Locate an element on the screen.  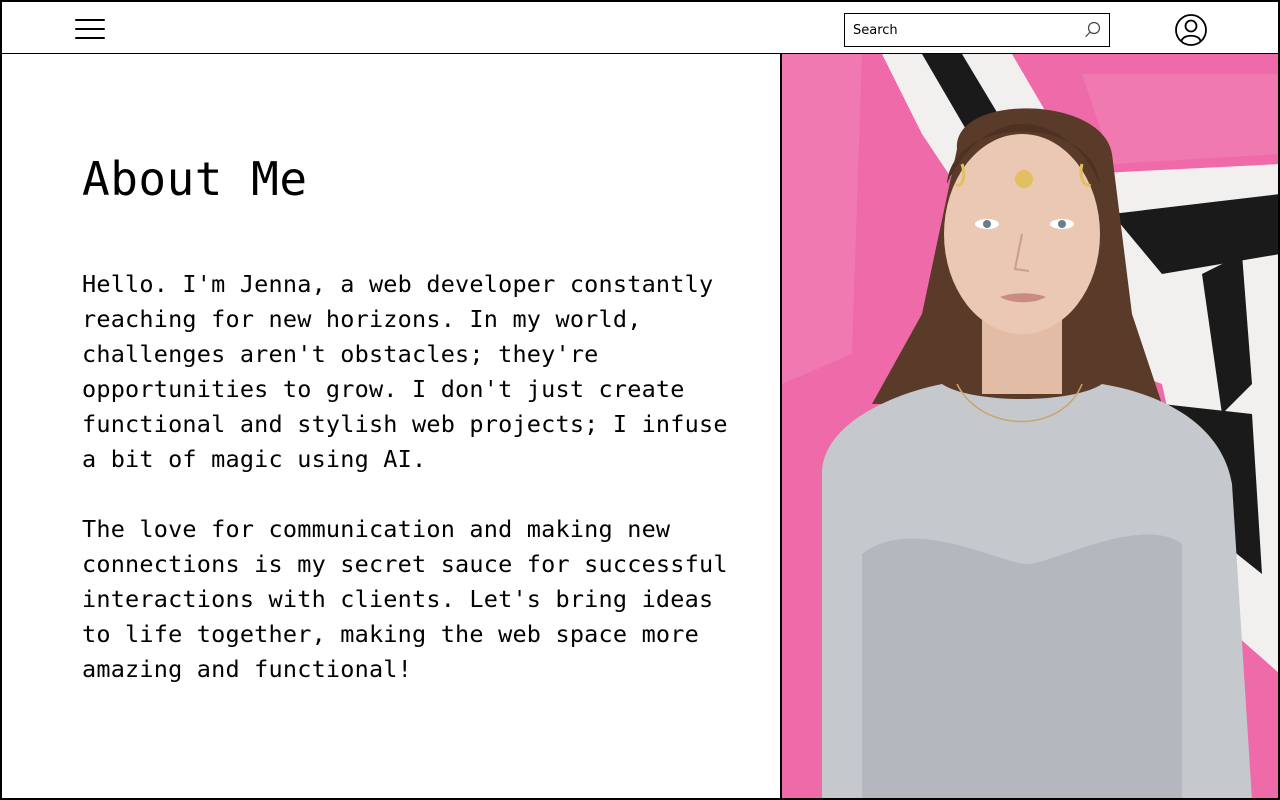
user-circle-icon is located at coordinates (1191, 30).